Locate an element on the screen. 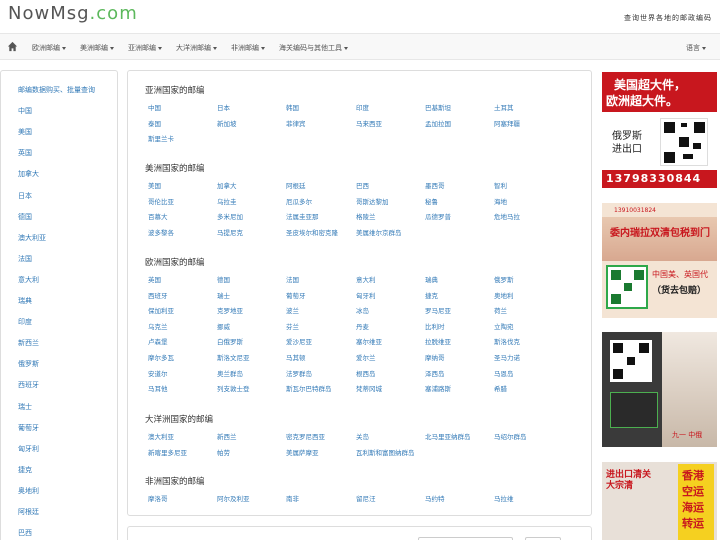 Image resolution: width=720 pixels, height=540 pixels. country-link: 马约特 is located at coordinates (435, 498).